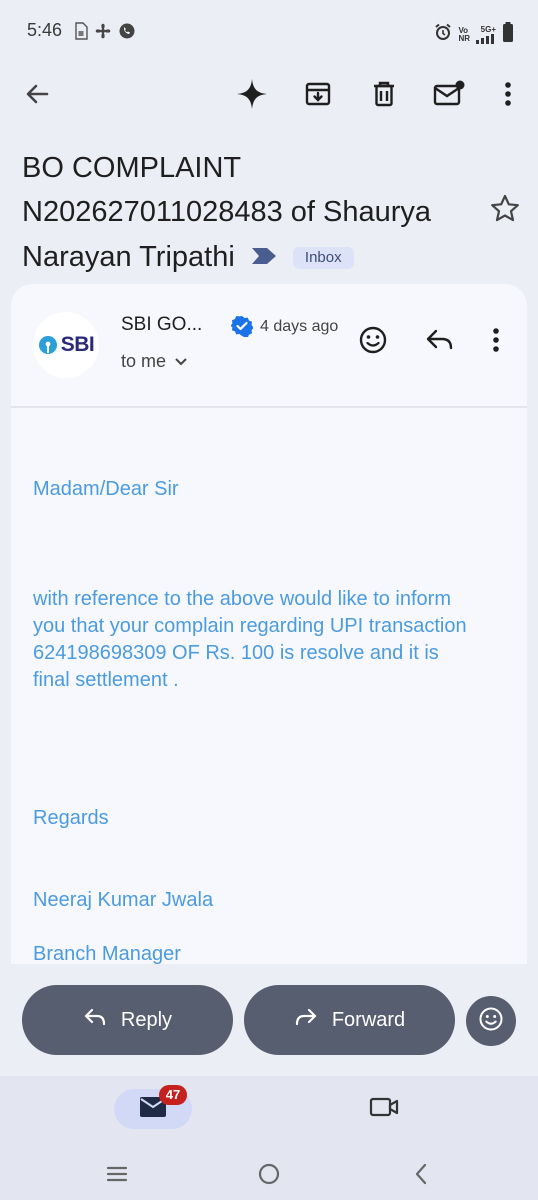 Image resolution: width=538 pixels, height=1200 pixels. Describe the element at coordinates (306, 1020) in the screenshot. I see `forward-button-icon` at that location.